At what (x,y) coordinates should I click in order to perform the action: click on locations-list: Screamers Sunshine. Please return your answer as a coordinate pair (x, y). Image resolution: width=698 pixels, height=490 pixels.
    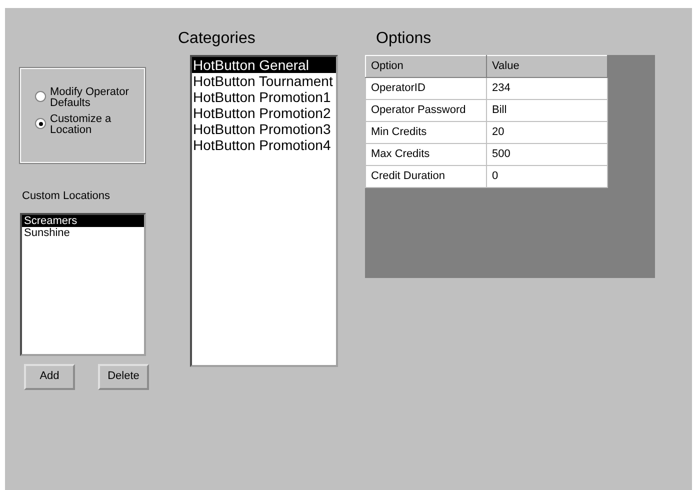
    Looking at the image, I should click on (83, 284).